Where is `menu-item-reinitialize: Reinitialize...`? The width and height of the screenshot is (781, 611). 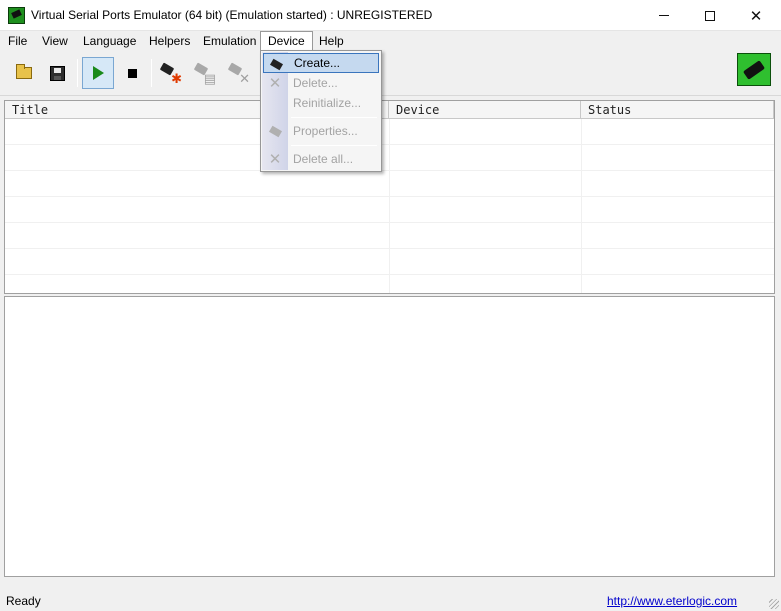
menu-item-reinitialize: Reinitialize... is located at coordinates (321, 103).